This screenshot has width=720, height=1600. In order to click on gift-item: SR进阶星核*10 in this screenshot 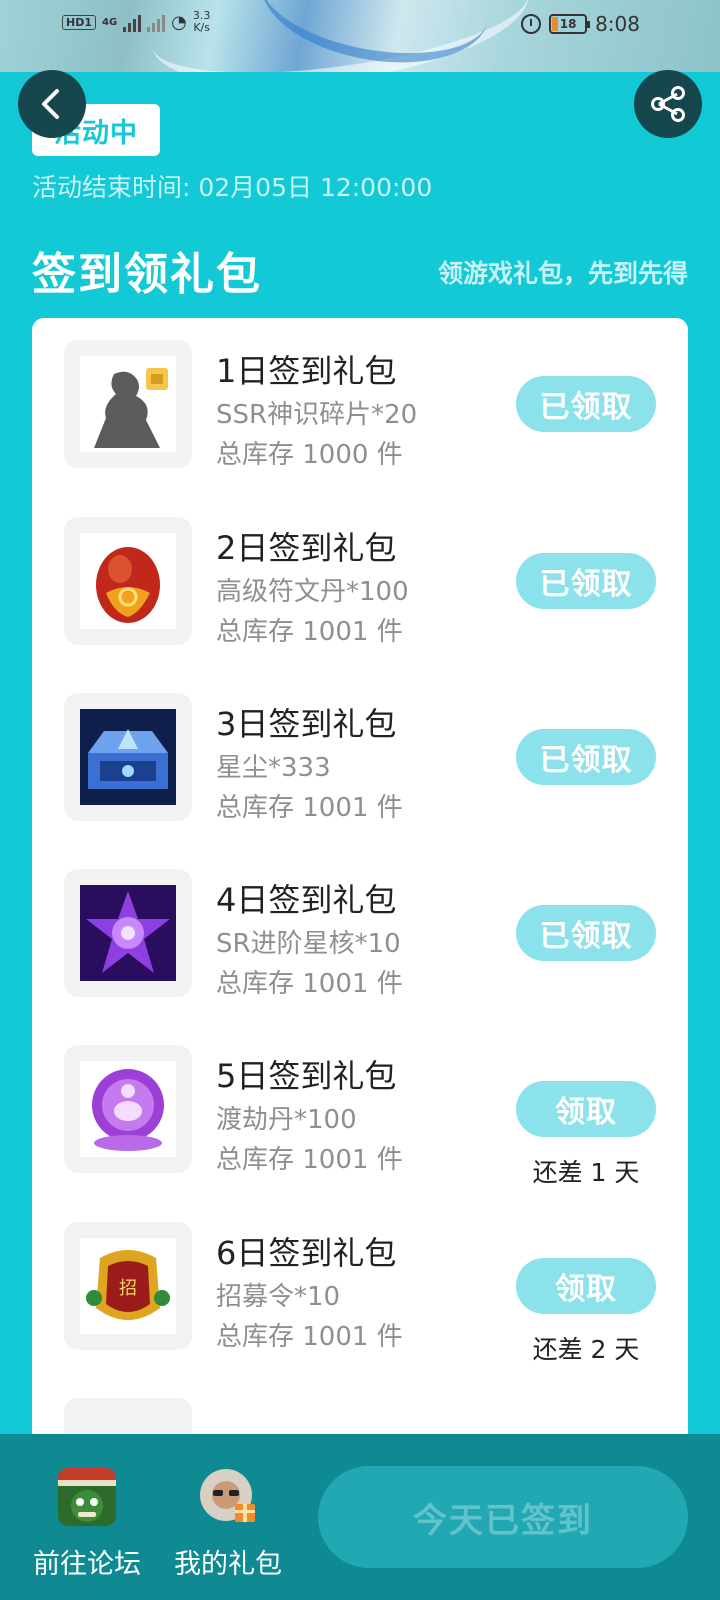, I will do `click(308, 944)`.